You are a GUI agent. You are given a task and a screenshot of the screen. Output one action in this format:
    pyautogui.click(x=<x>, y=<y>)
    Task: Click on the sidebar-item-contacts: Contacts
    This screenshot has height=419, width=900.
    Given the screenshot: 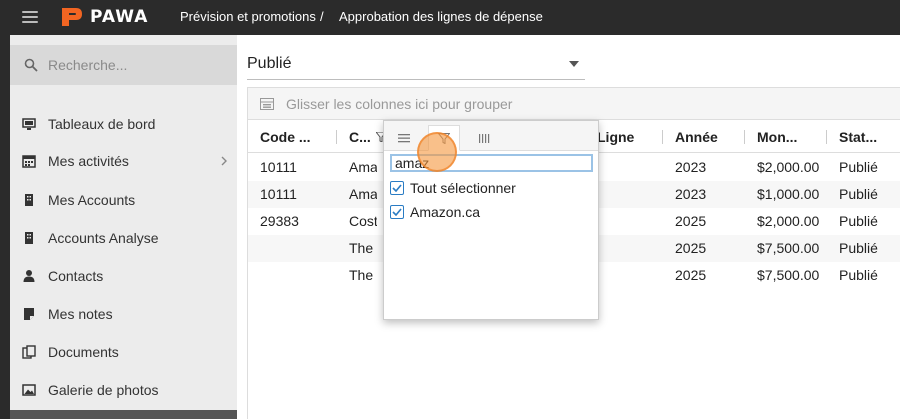 What is the action you would take?
    pyautogui.click(x=123, y=276)
    